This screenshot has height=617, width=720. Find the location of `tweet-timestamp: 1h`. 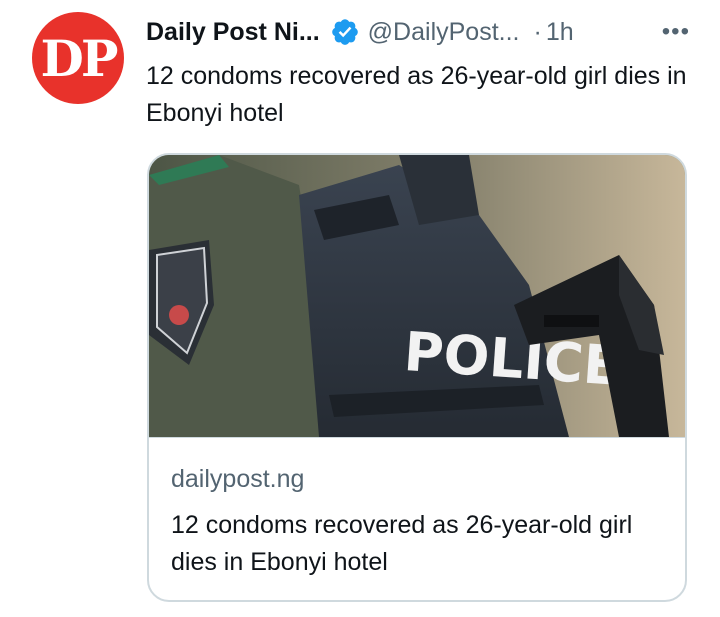

tweet-timestamp: 1h is located at coordinates (560, 32).